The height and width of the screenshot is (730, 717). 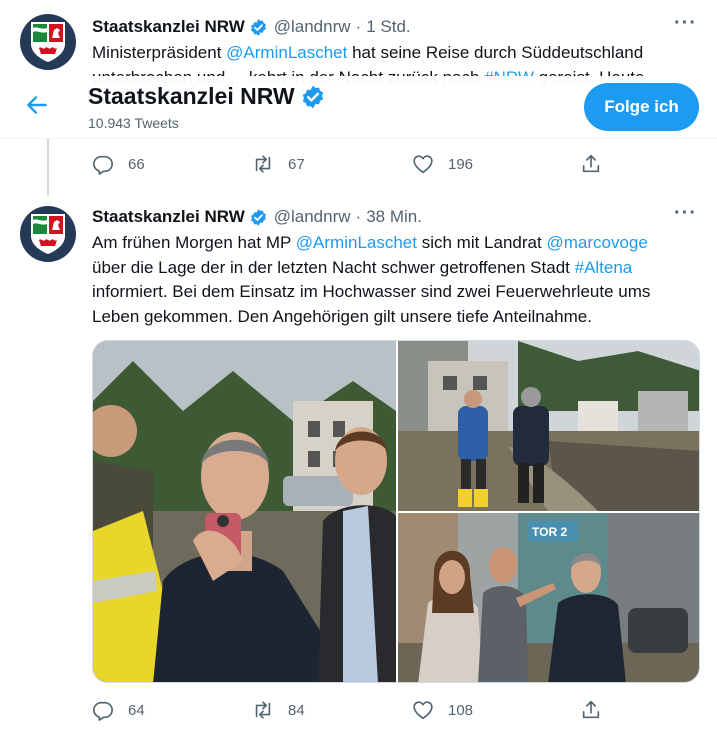 What do you see at coordinates (136, 164) in the screenshot?
I see `reply-count: 66` at bounding box center [136, 164].